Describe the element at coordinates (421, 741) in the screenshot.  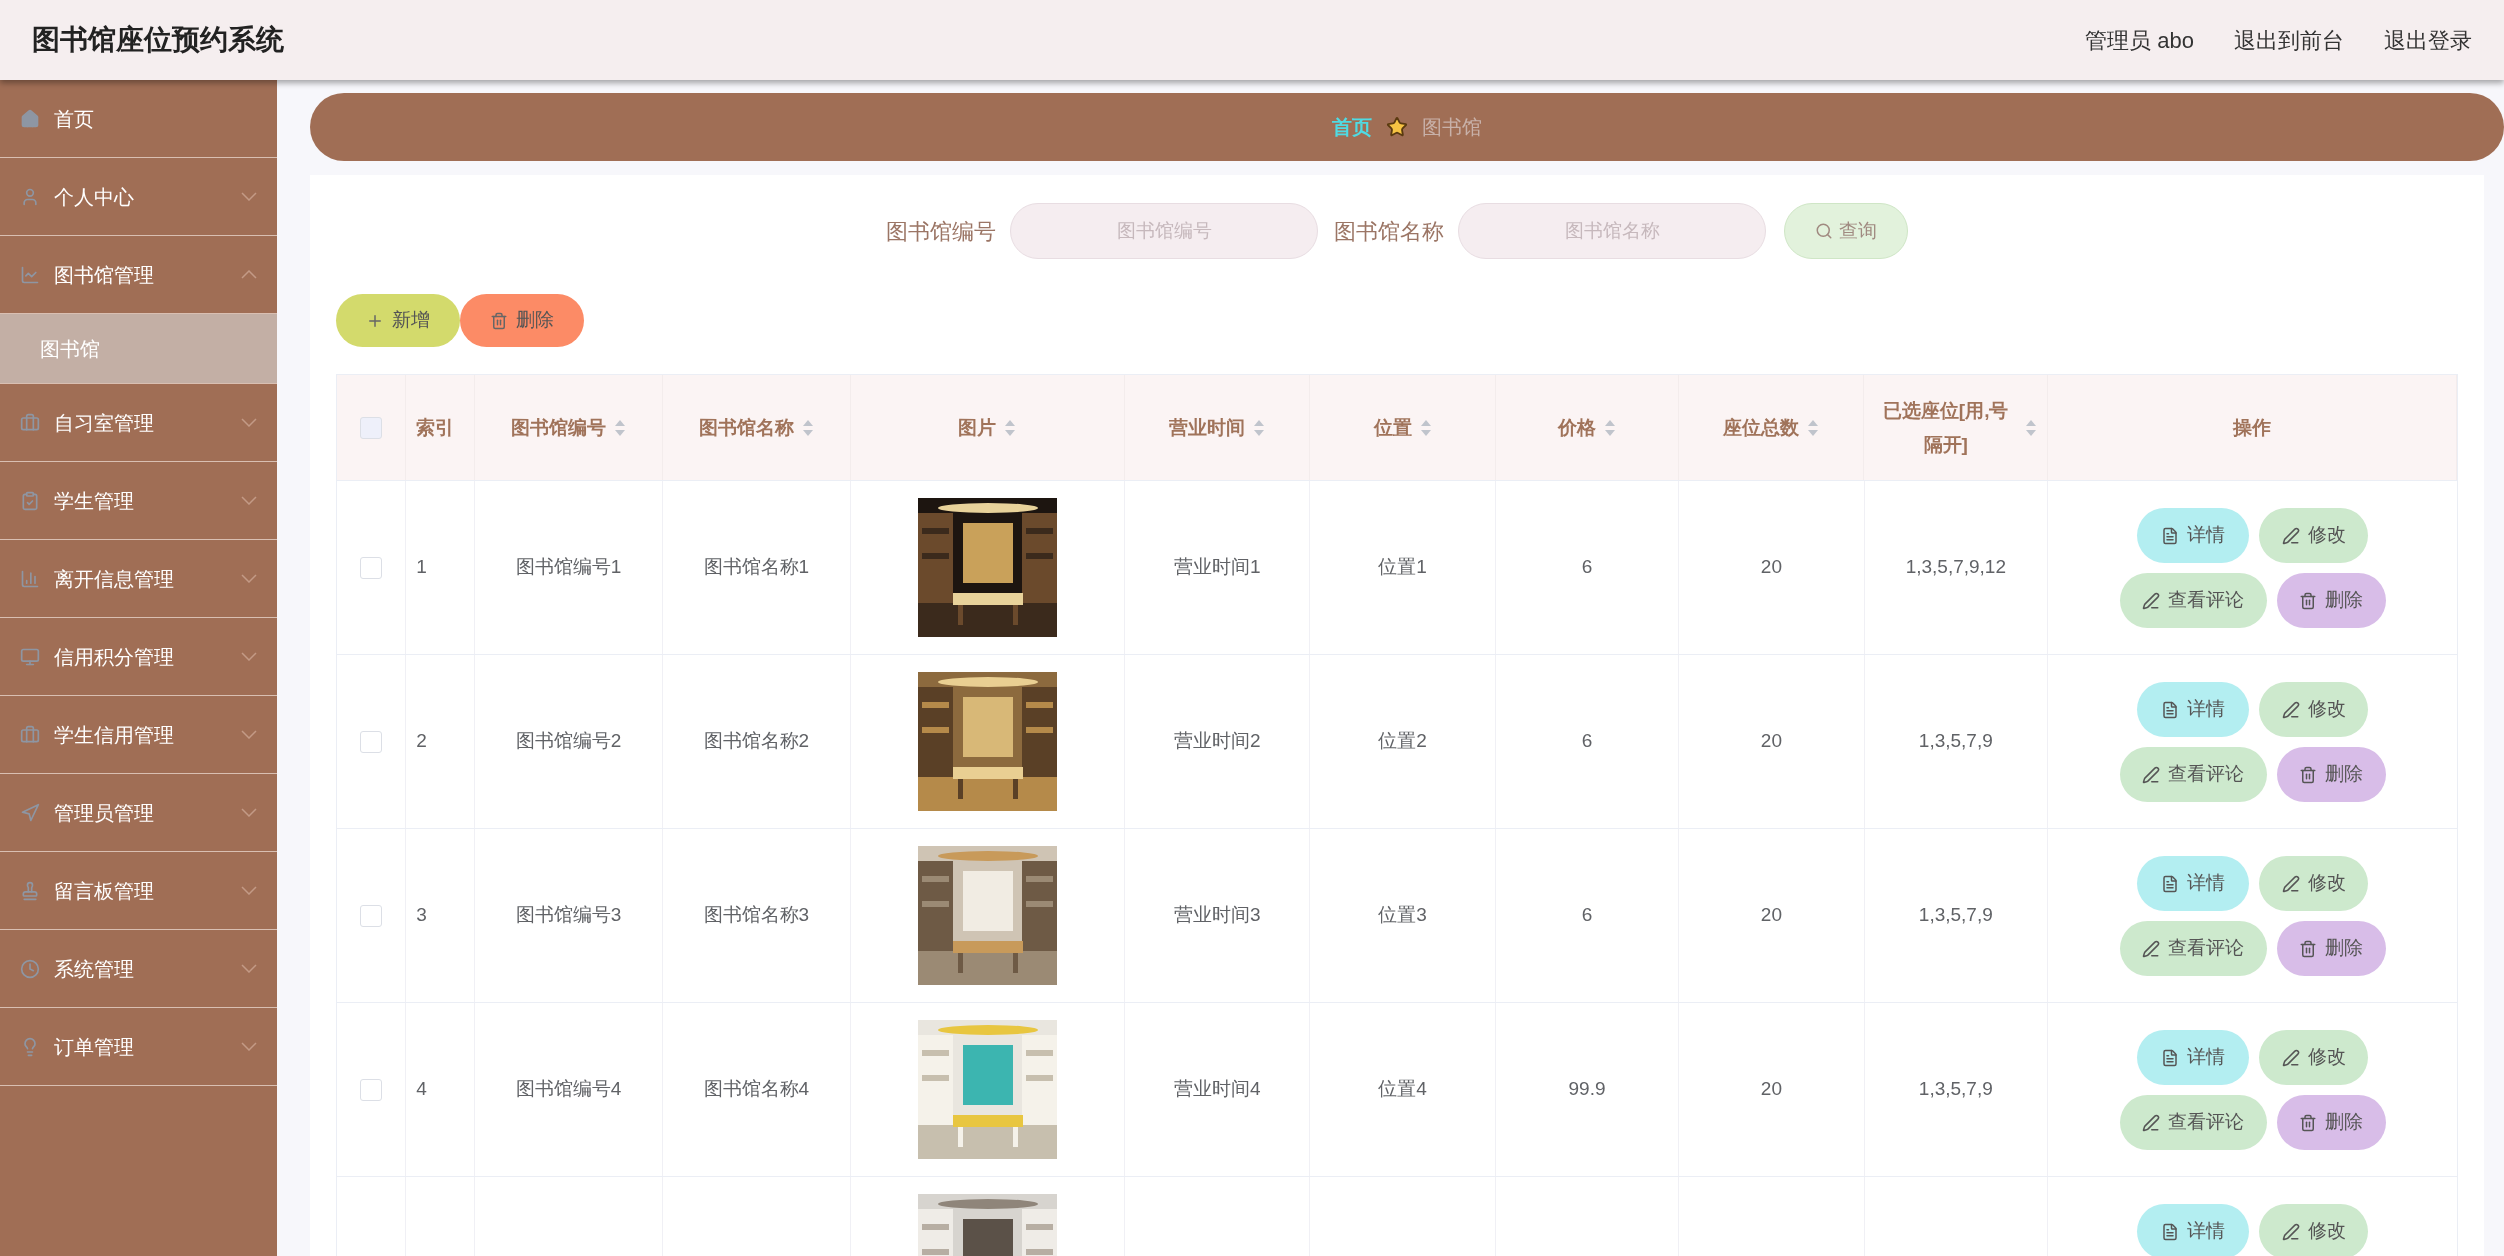
I see `table-cell-text: 2` at that location.